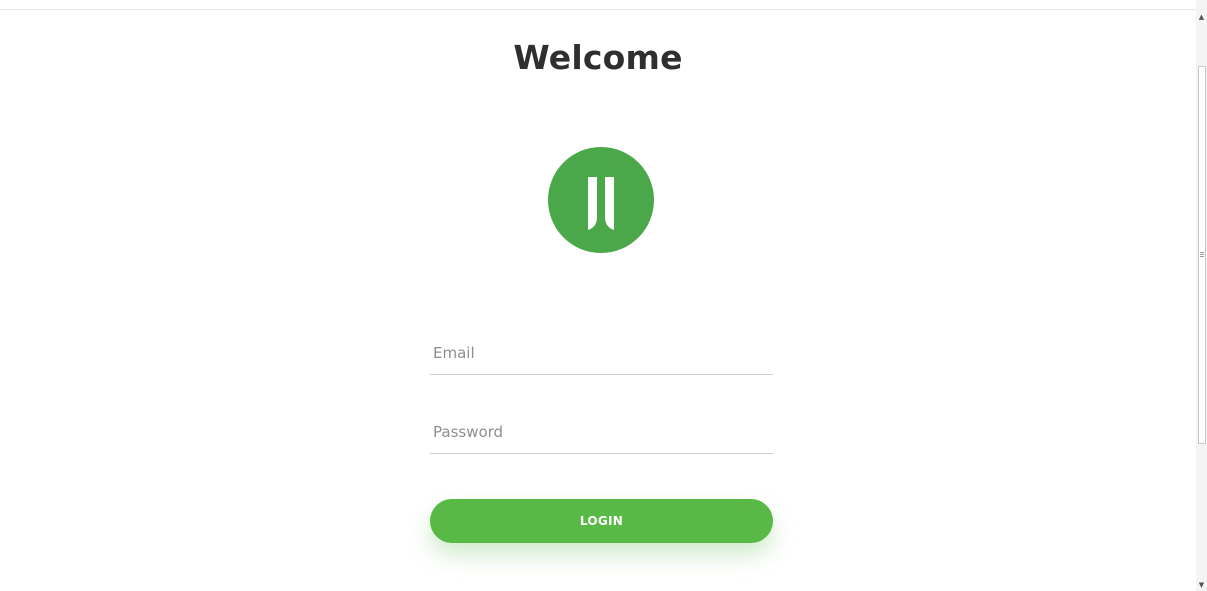 The image size is (1207, 591). I want to click on login-button: LOGIN, so click(601, 521).